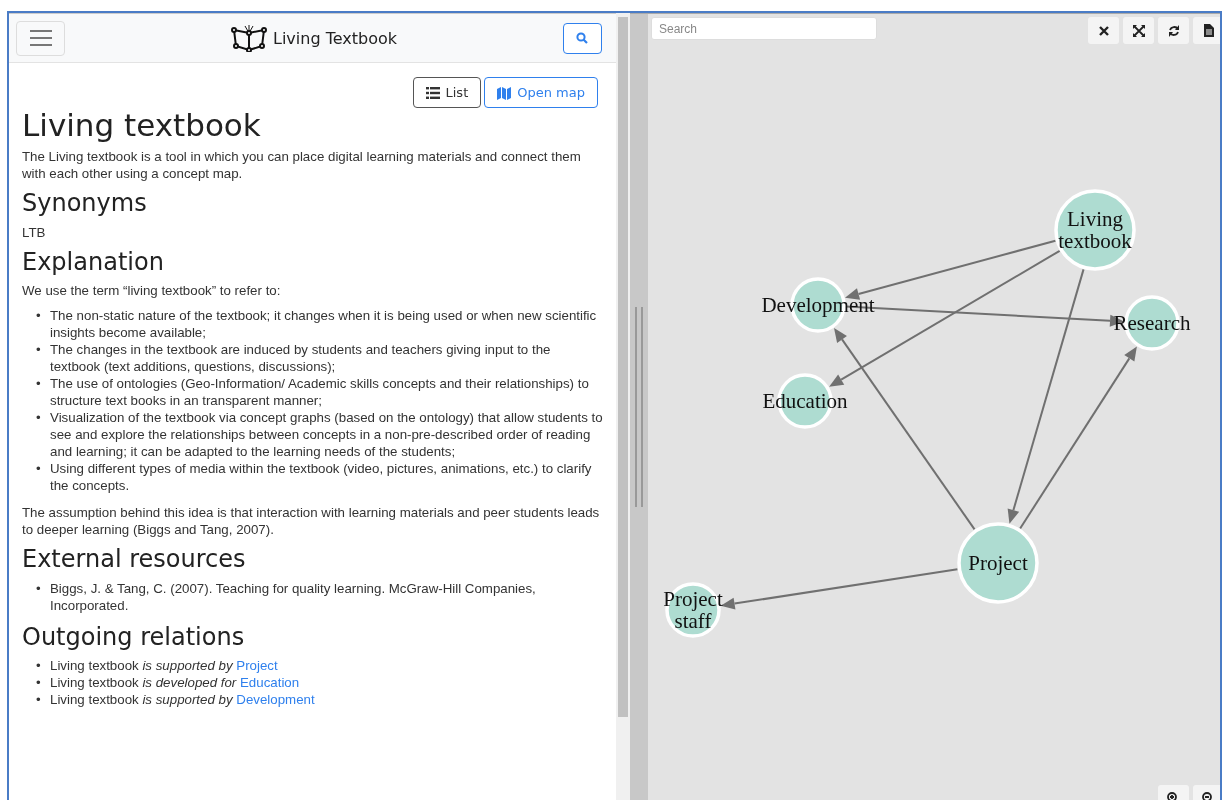 The height and width of the screenshot is (800, 1222). What do you see at coordinates (85, 204) in the screenshot?
I see `section-heading: Synonyms` at bounding box center [85, 204].